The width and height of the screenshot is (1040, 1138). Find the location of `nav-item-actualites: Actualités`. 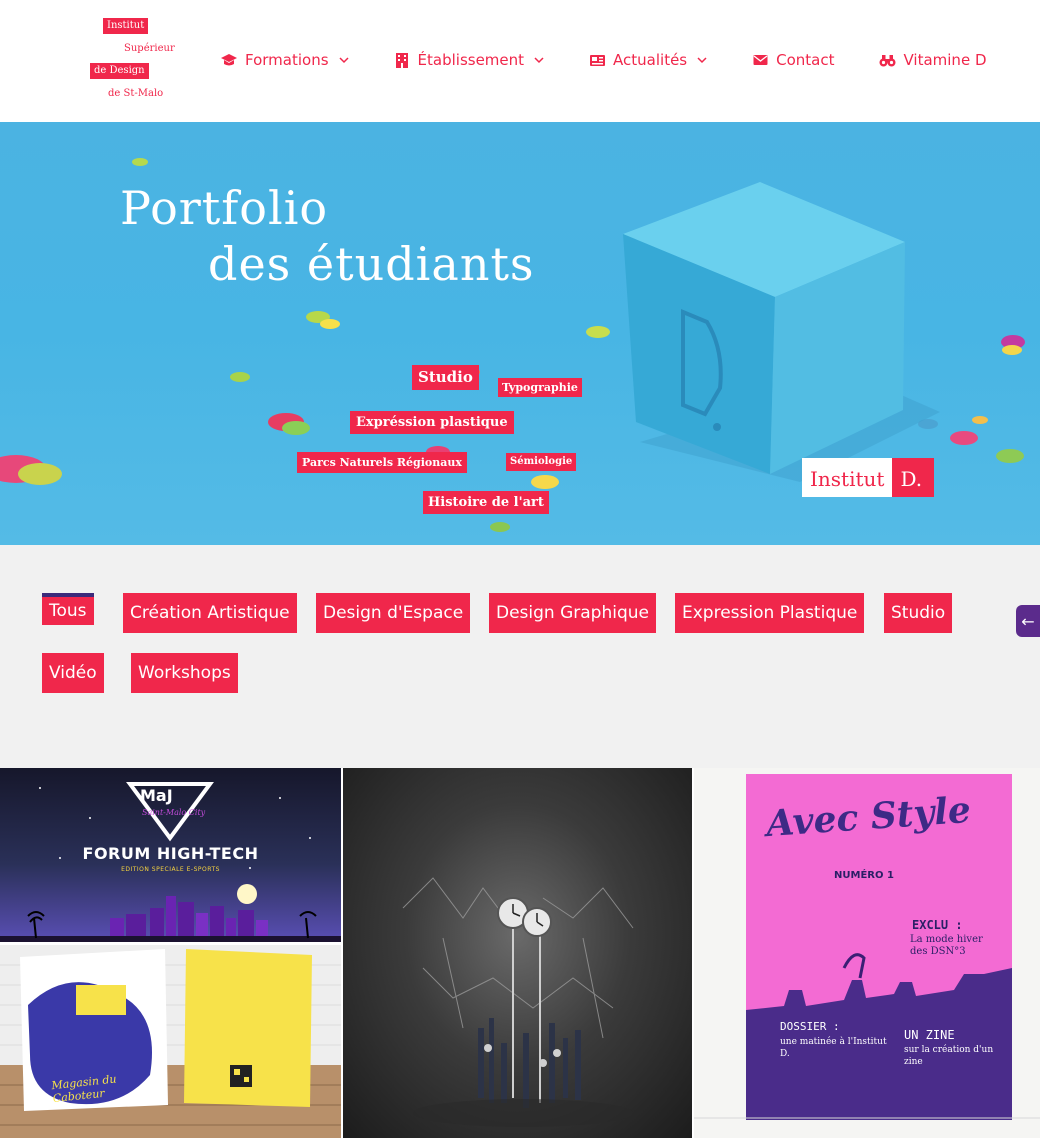

nav-item-actualites: Actualités is located at coordinates (647, 60).